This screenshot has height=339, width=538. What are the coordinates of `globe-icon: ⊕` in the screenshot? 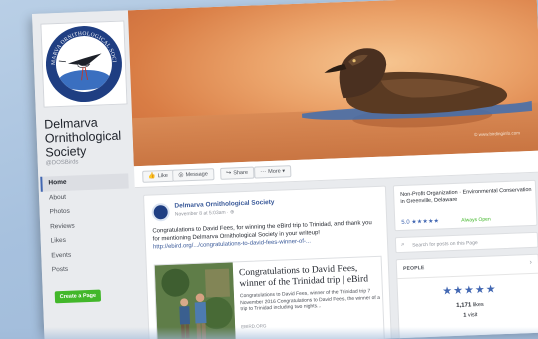 It's located at (232, 212).